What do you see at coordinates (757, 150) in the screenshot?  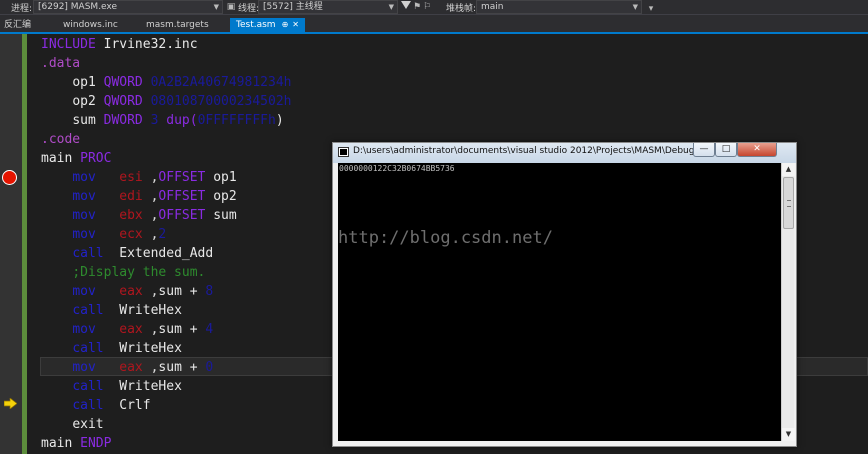 I see `close-button: ✕` at bounding box center [757, 150].